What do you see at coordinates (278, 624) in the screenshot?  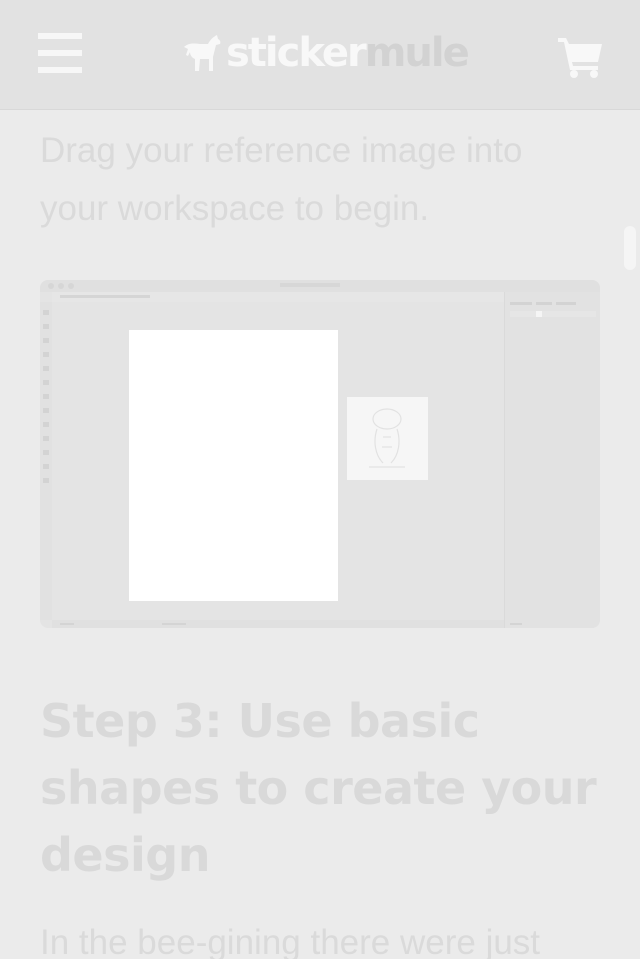 I see `screenshot-status-bar` at bounding box center [278, 624].